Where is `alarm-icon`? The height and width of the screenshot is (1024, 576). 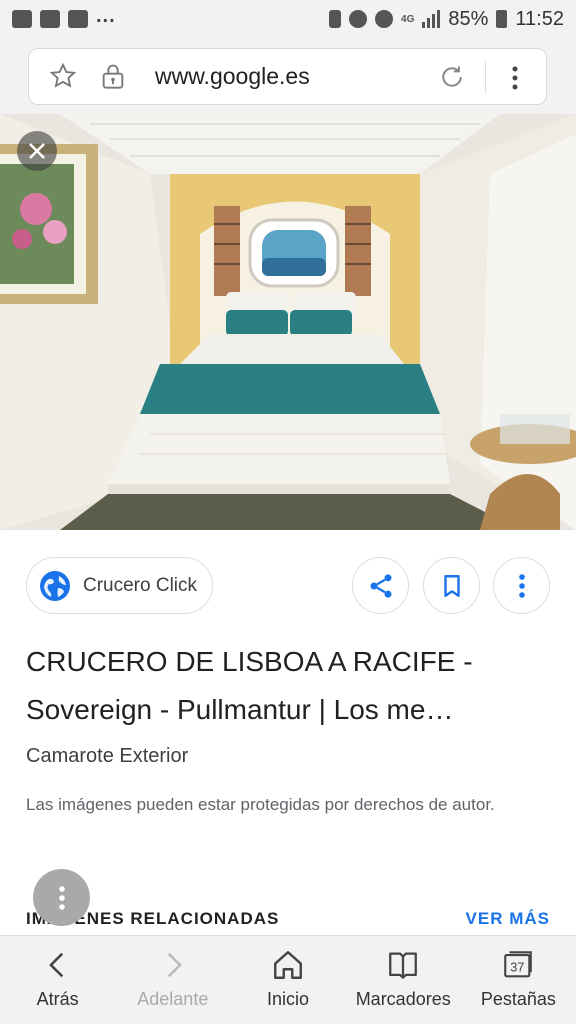
alarm-icon is located at coordinates (384, 19).